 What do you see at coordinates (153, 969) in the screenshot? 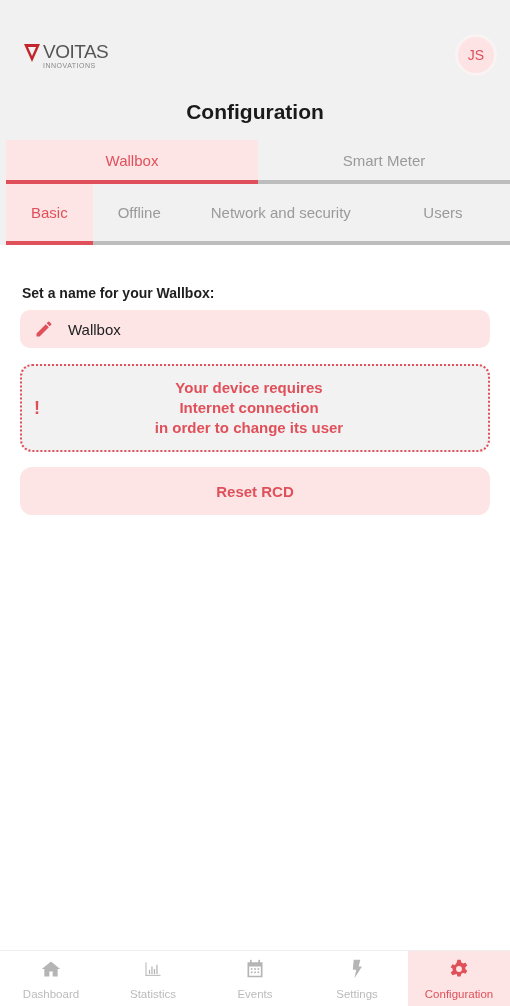
I see `bar-chart-icon` at bounding box center [153, 969].